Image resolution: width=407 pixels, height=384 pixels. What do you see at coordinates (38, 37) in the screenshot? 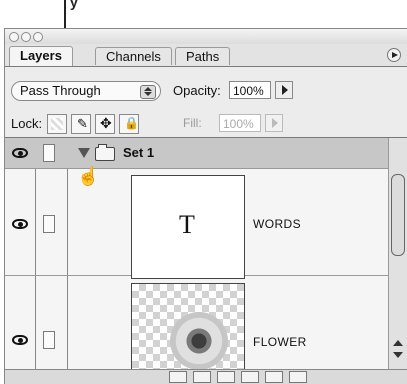
I see `zoom-window-button` at bounding box center [38, 37].